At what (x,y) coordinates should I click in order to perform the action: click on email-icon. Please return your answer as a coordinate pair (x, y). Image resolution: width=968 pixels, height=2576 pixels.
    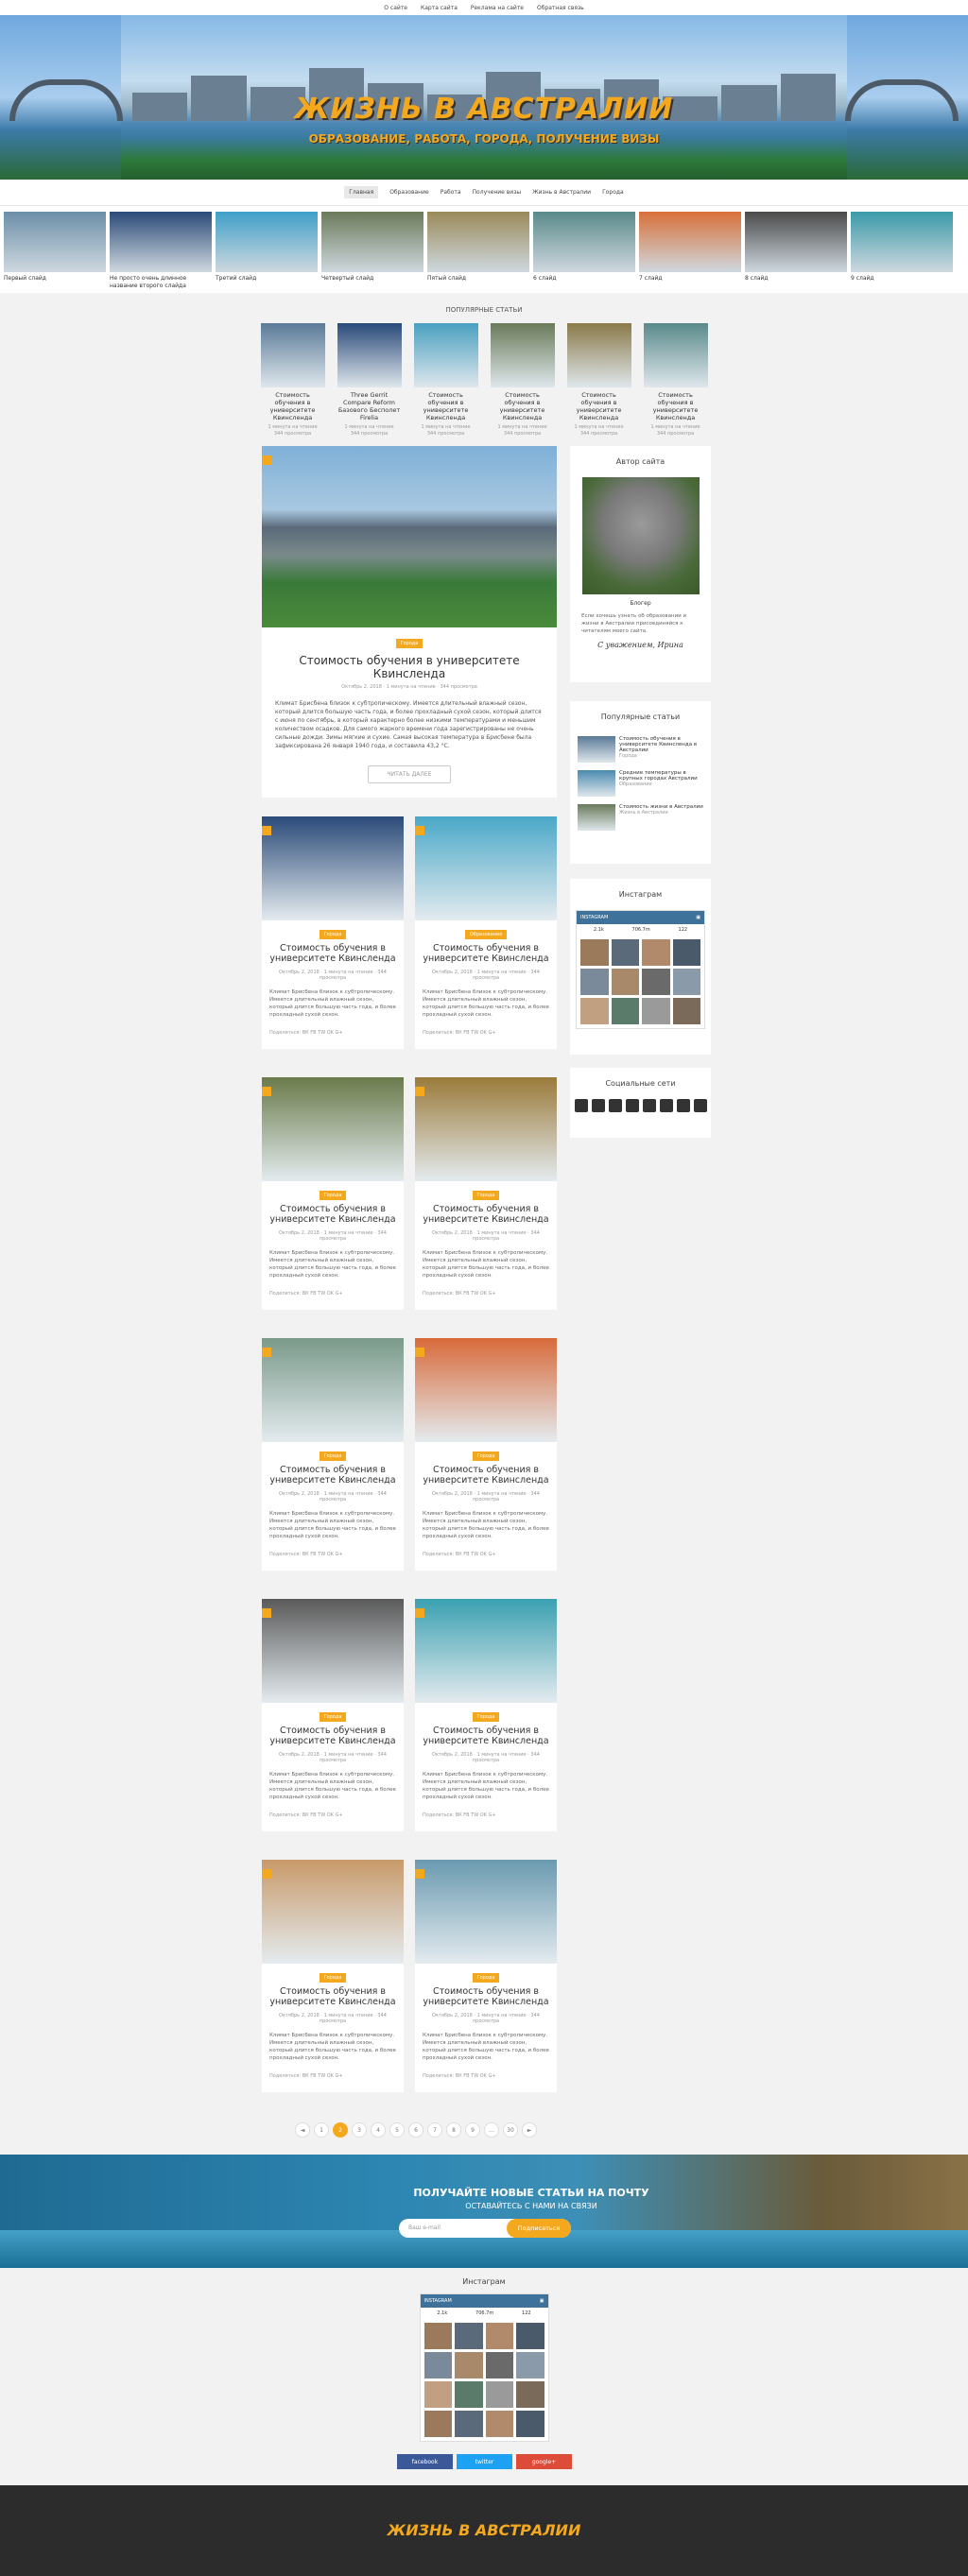
    Looking at the image, I should click on (700, 1105).